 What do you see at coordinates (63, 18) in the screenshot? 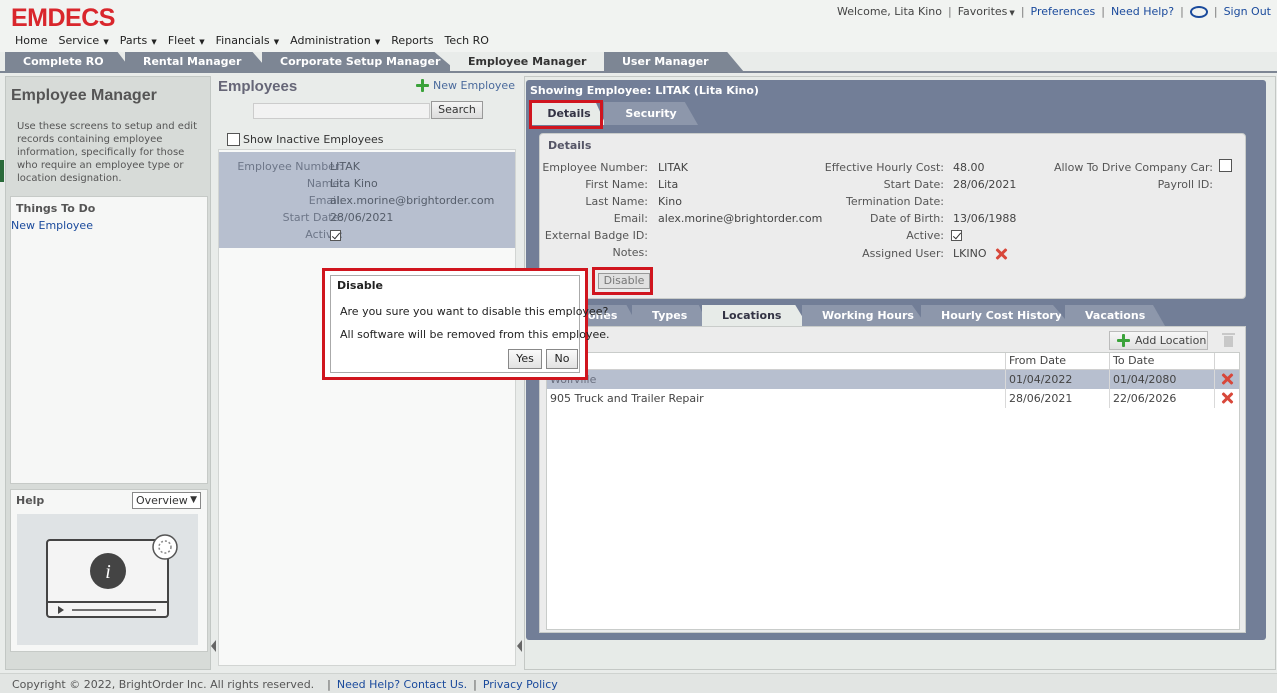
I see `emdecs-logo: EMDECS` at bounding box center [63, 18].